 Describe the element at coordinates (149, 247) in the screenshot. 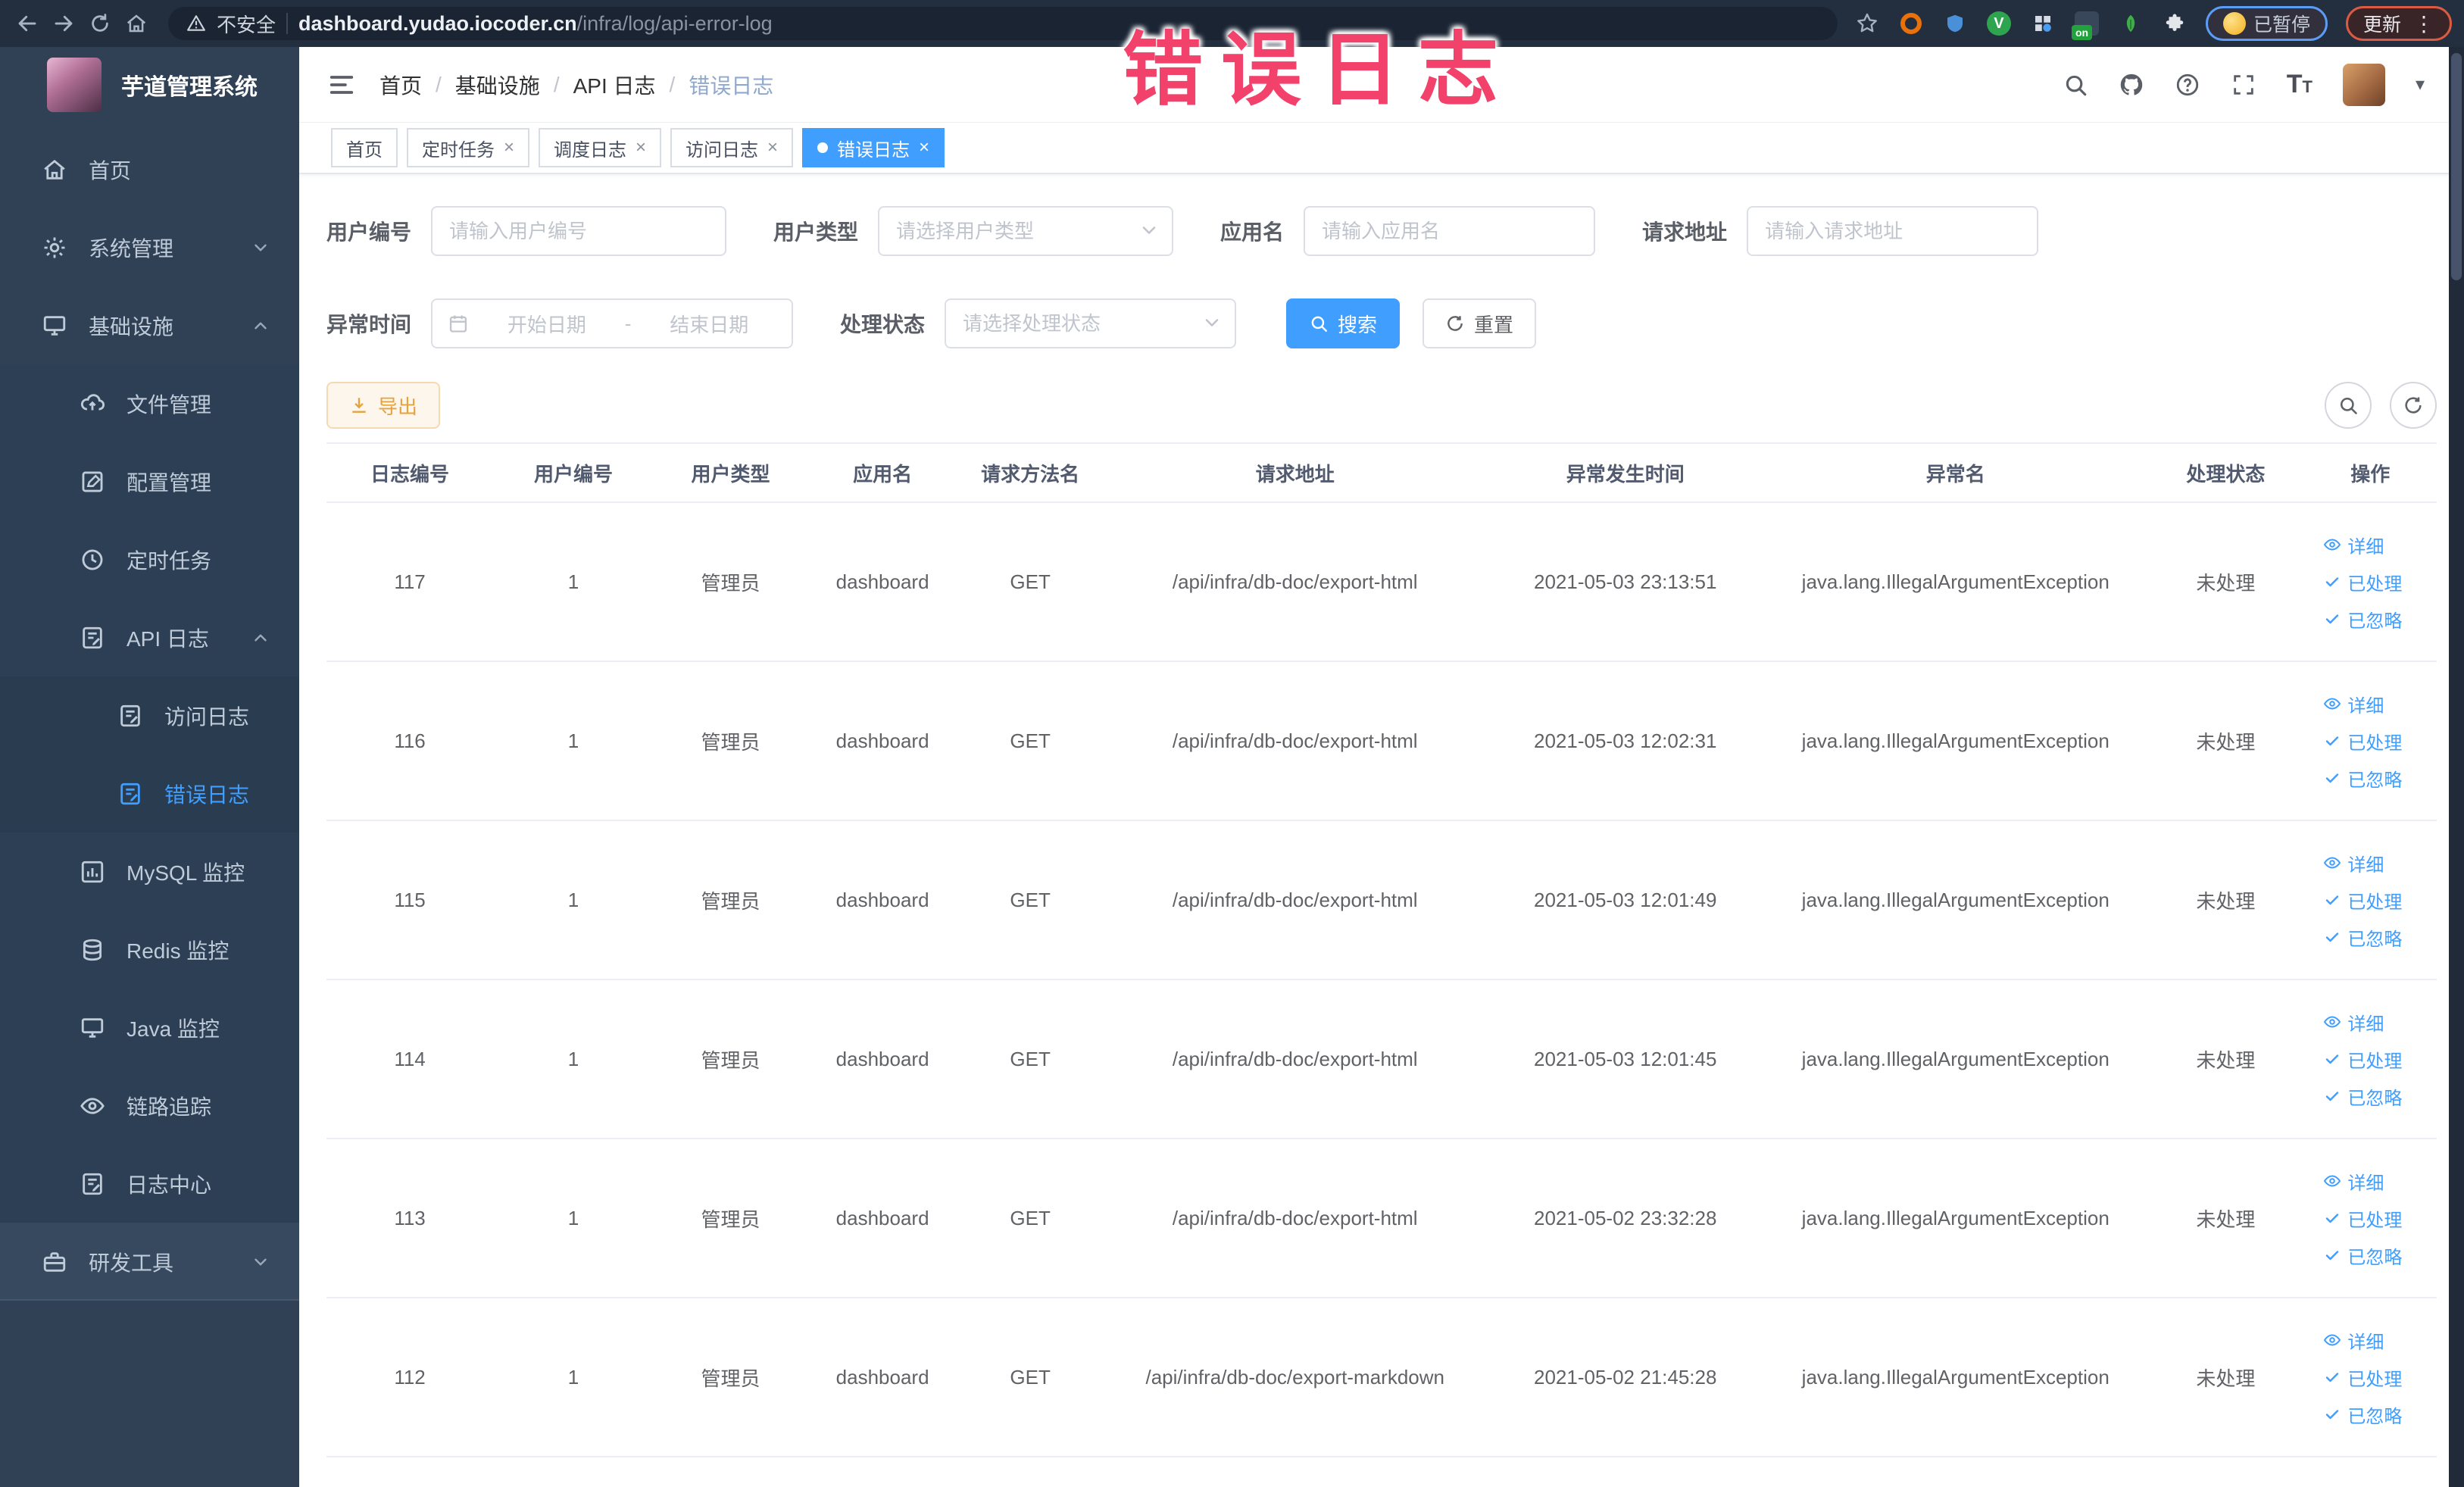

I see `sidebar-item-system-management: 系统管理` at that location.